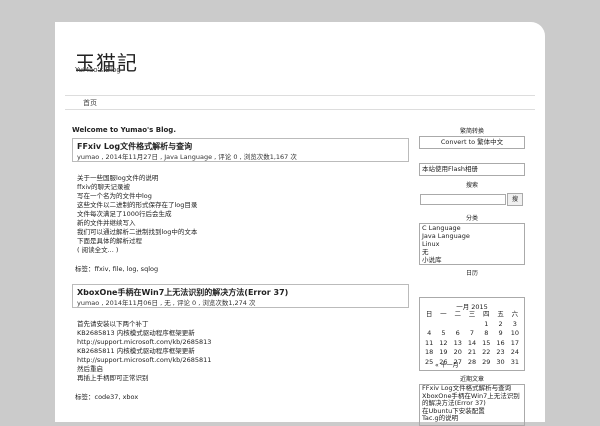 The height and width of the screenshot is (426, 600). What do you see at coordinates (447, 364) in the screenshot?
I see `calendar-prev-link: « 十一月` at bounding box center [447, 364].